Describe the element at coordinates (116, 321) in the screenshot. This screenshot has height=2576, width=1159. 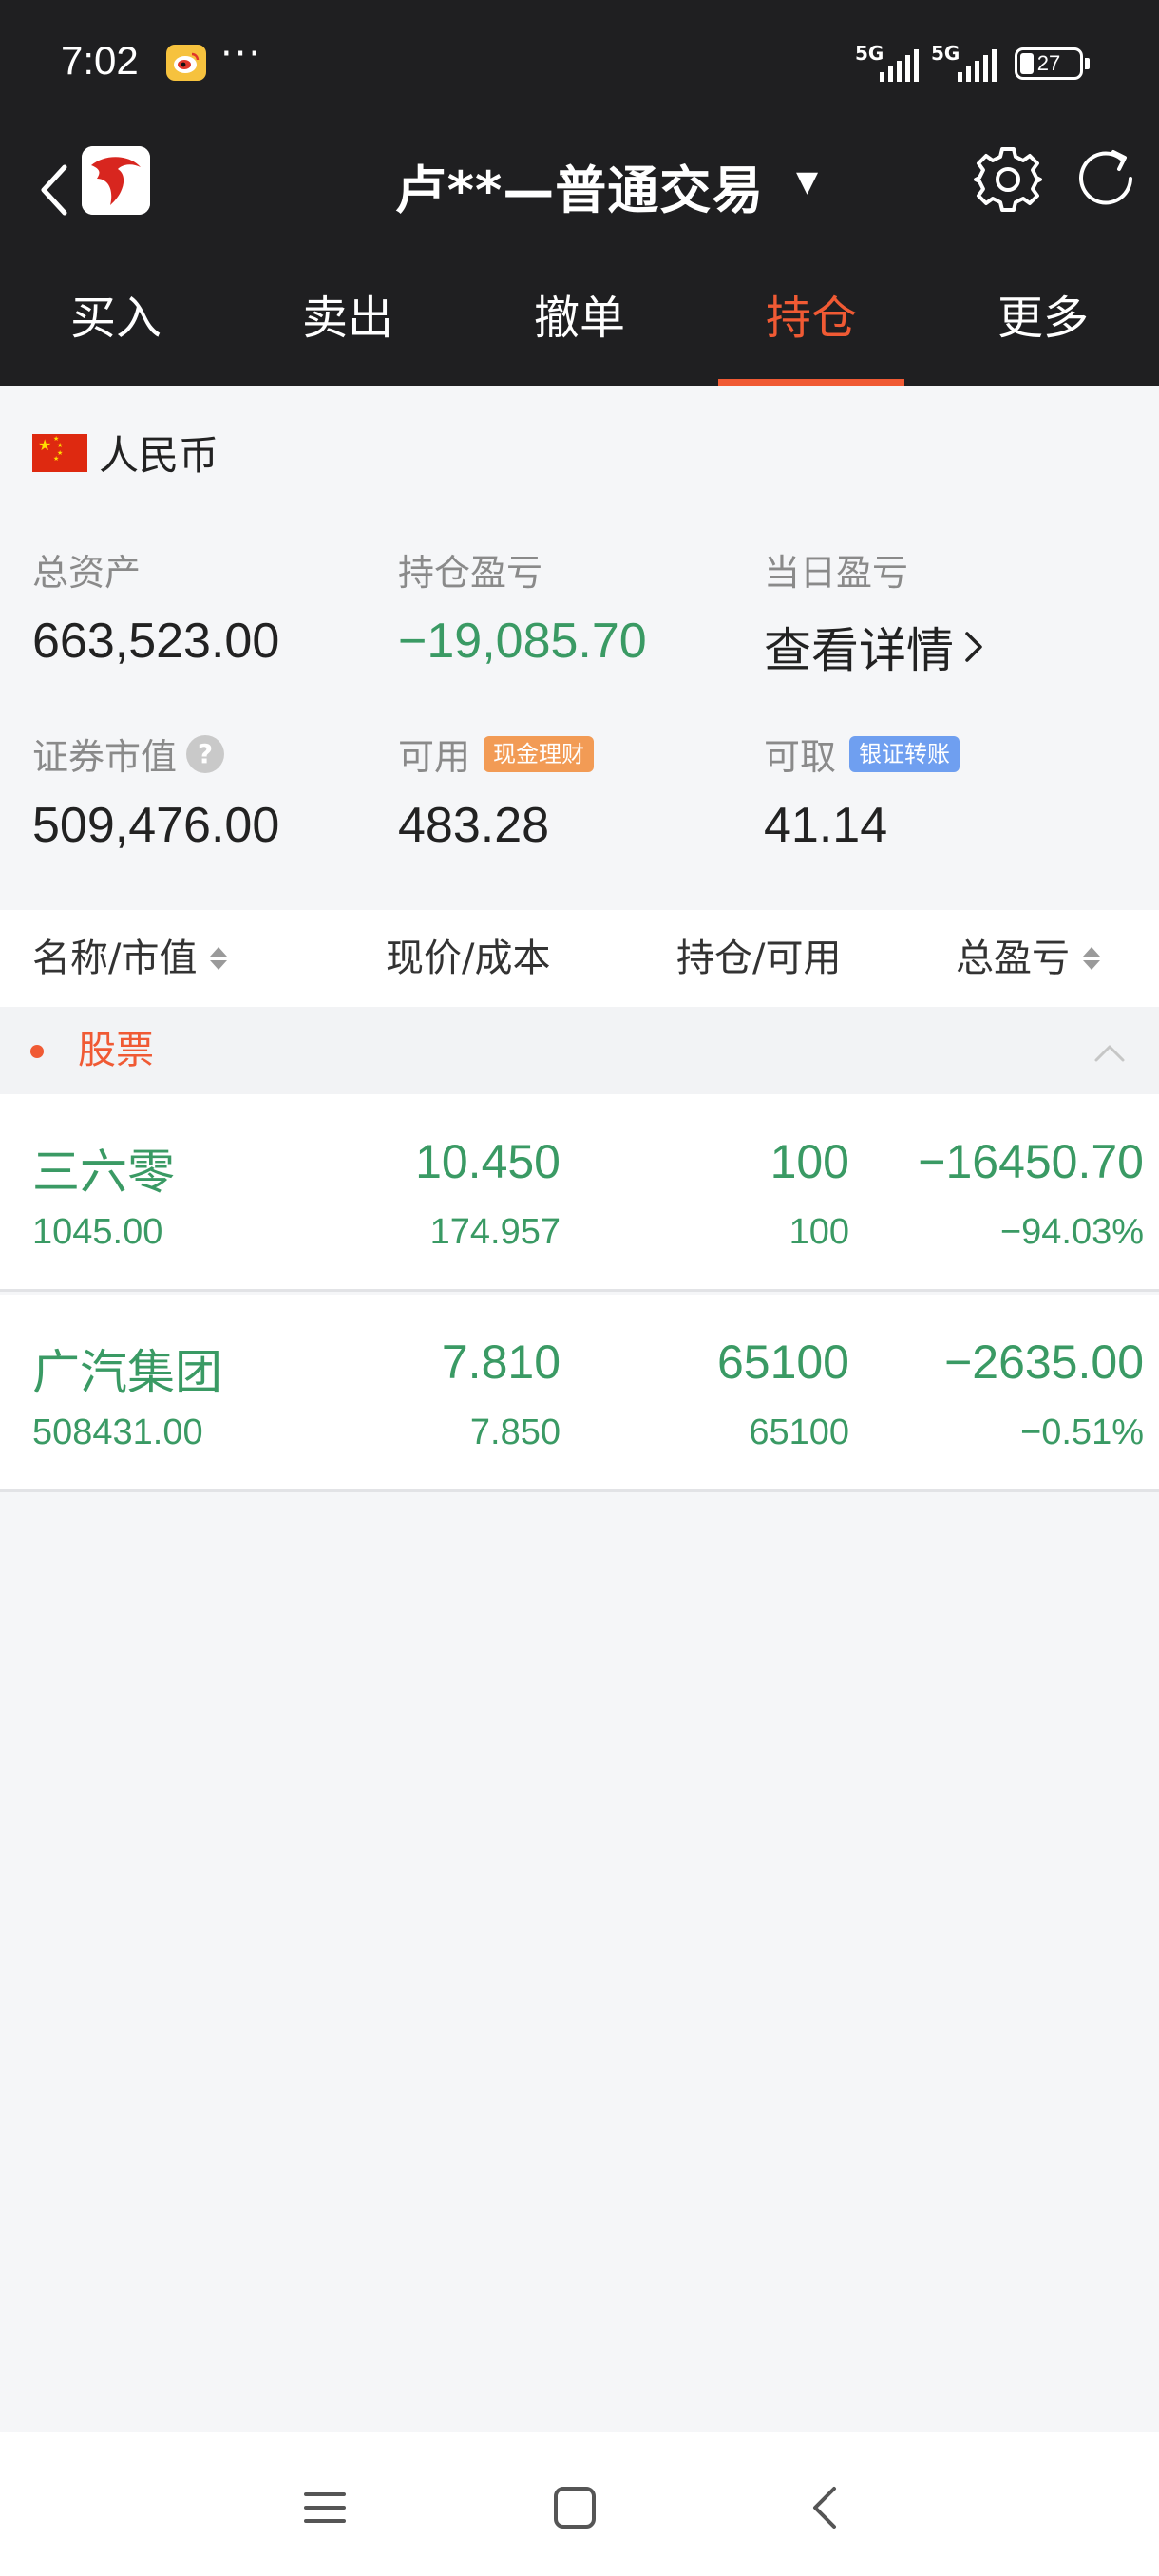
I see `tab-buy: 买入` at that location.